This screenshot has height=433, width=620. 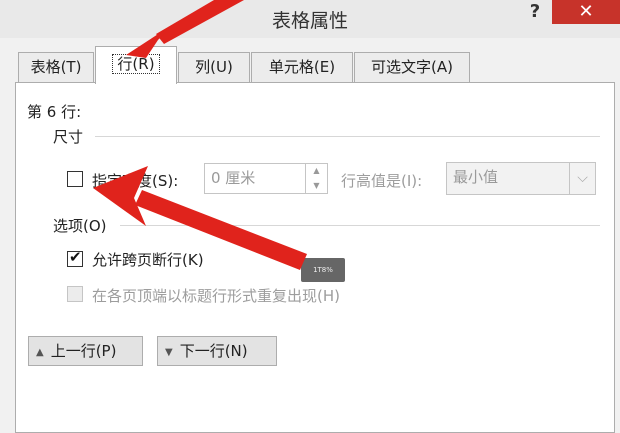 What do you see at coordinates (135, 181) in the screenshot?
I see `specify-height-label: 指定高度(S):` at bounding box center [135, 181].